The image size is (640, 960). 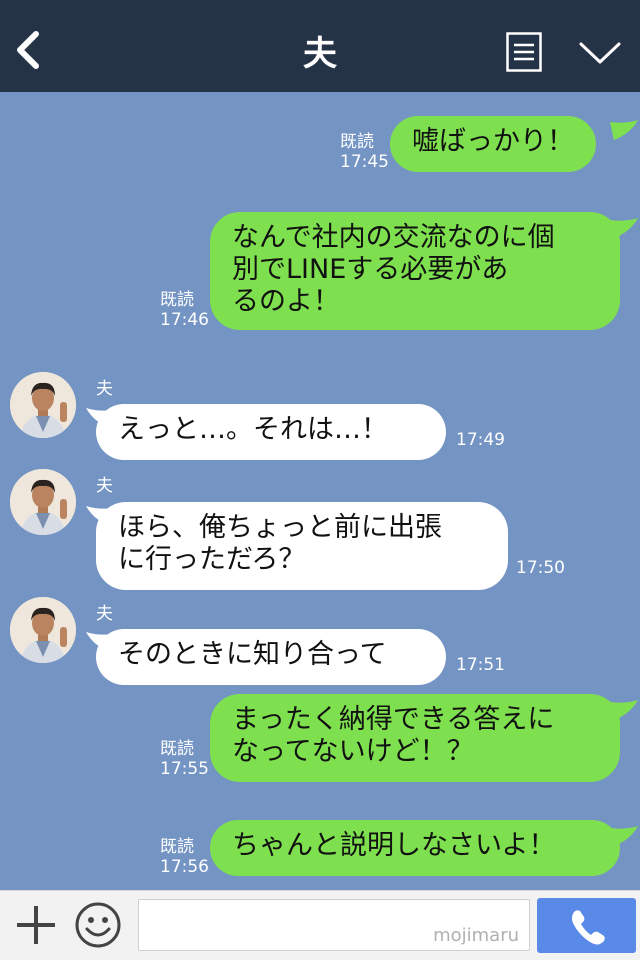 What do you see at coordinates (184, 867) in the screenshot?
I see `message-time: 17:56` at bounding box center [184, 867].